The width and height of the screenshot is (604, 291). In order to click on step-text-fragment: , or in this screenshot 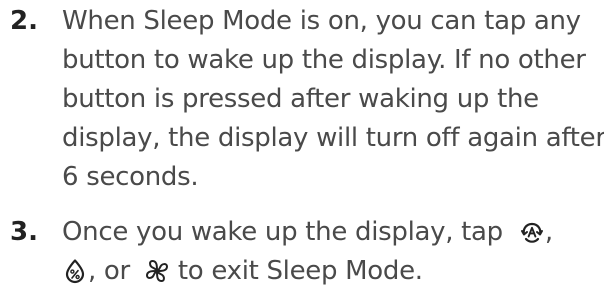, I will do `click(109, 271)`.